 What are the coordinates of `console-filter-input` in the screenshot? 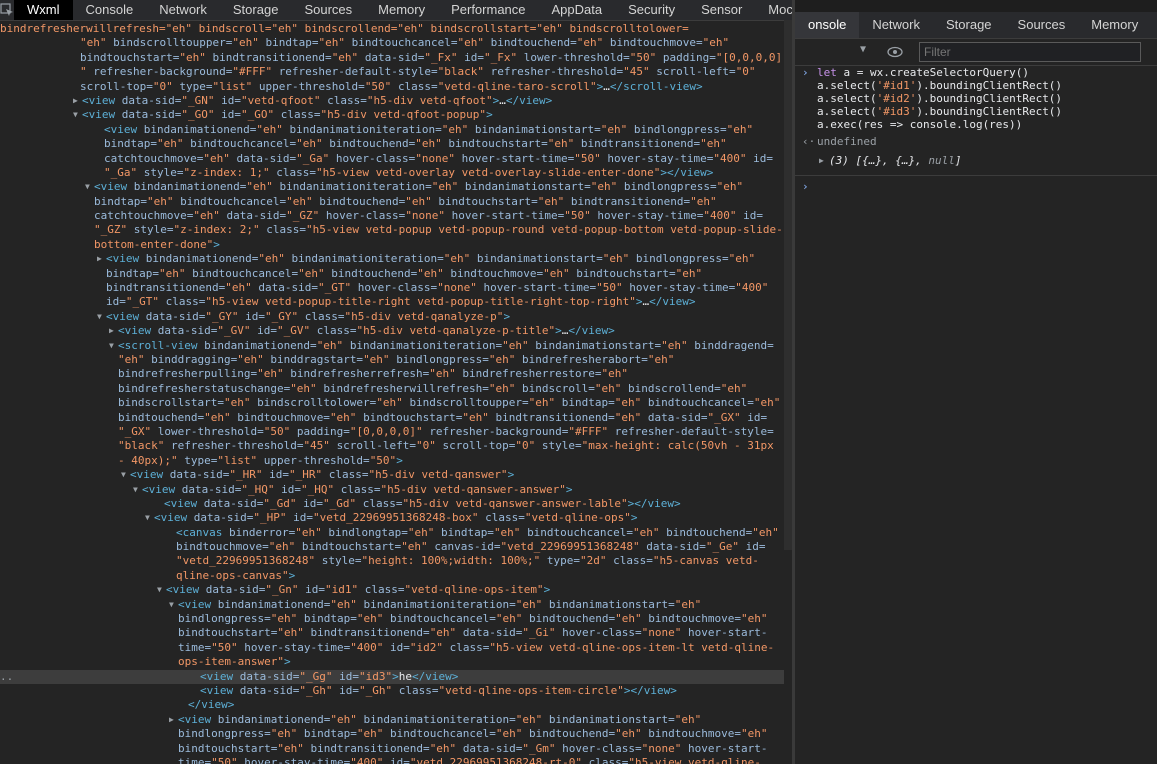 It's located at (1030, 52).